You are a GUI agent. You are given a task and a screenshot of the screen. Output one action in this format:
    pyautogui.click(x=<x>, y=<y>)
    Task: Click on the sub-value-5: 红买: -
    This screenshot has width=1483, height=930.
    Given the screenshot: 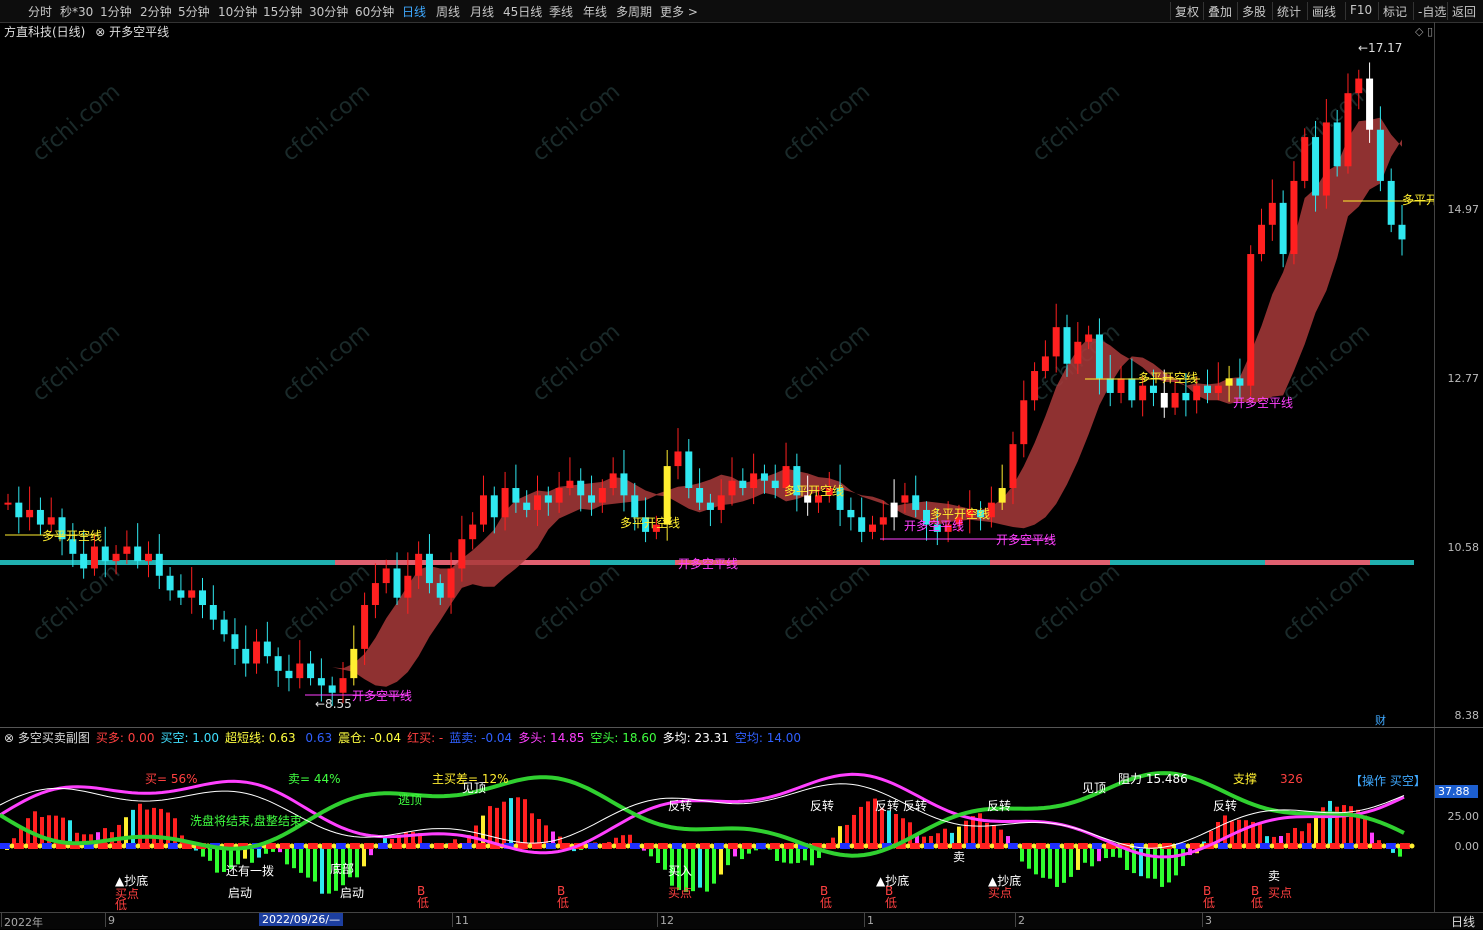 What is the action you would take?
    pyautogui.click(x=425, y=738)
    